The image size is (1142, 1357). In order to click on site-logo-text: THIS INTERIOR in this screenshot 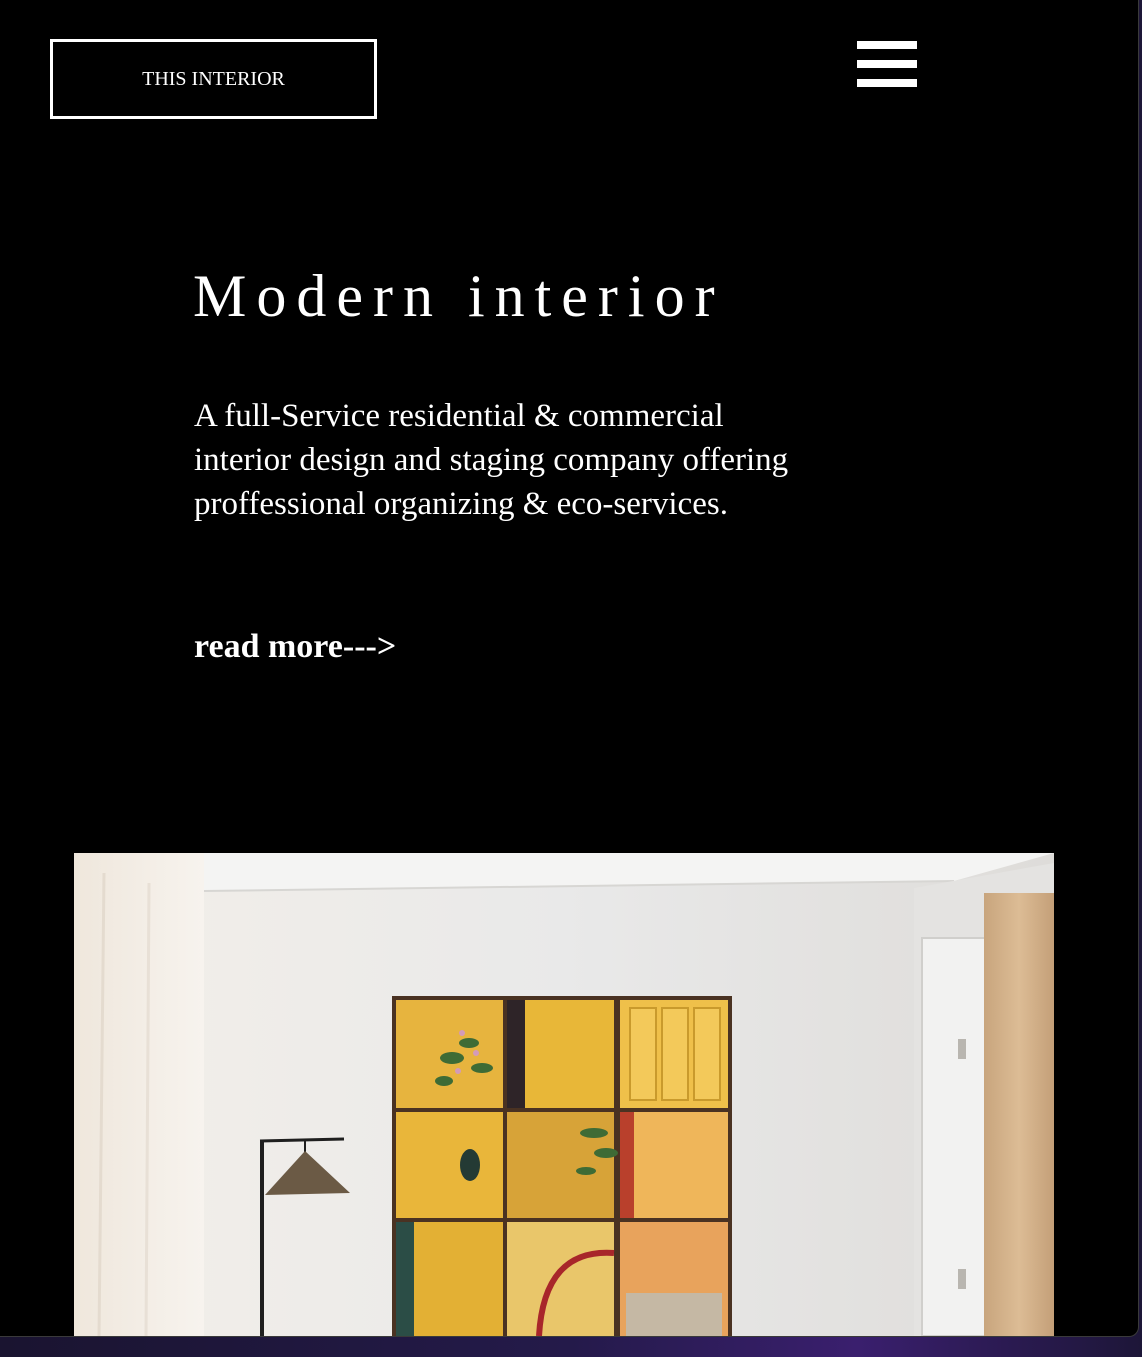, I will do `click(213, 78)`.